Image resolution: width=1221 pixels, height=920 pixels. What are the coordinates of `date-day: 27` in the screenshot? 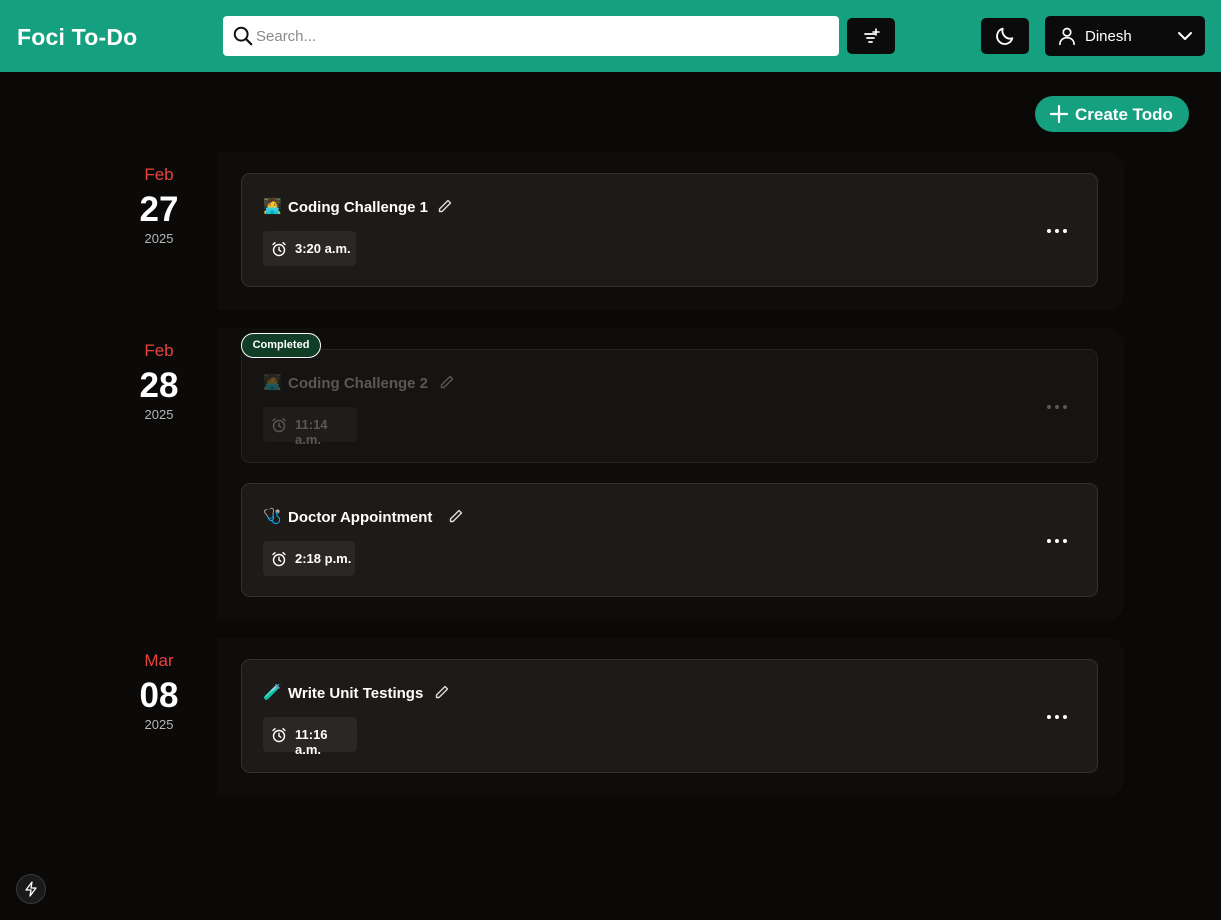 It's located at (159, 209).